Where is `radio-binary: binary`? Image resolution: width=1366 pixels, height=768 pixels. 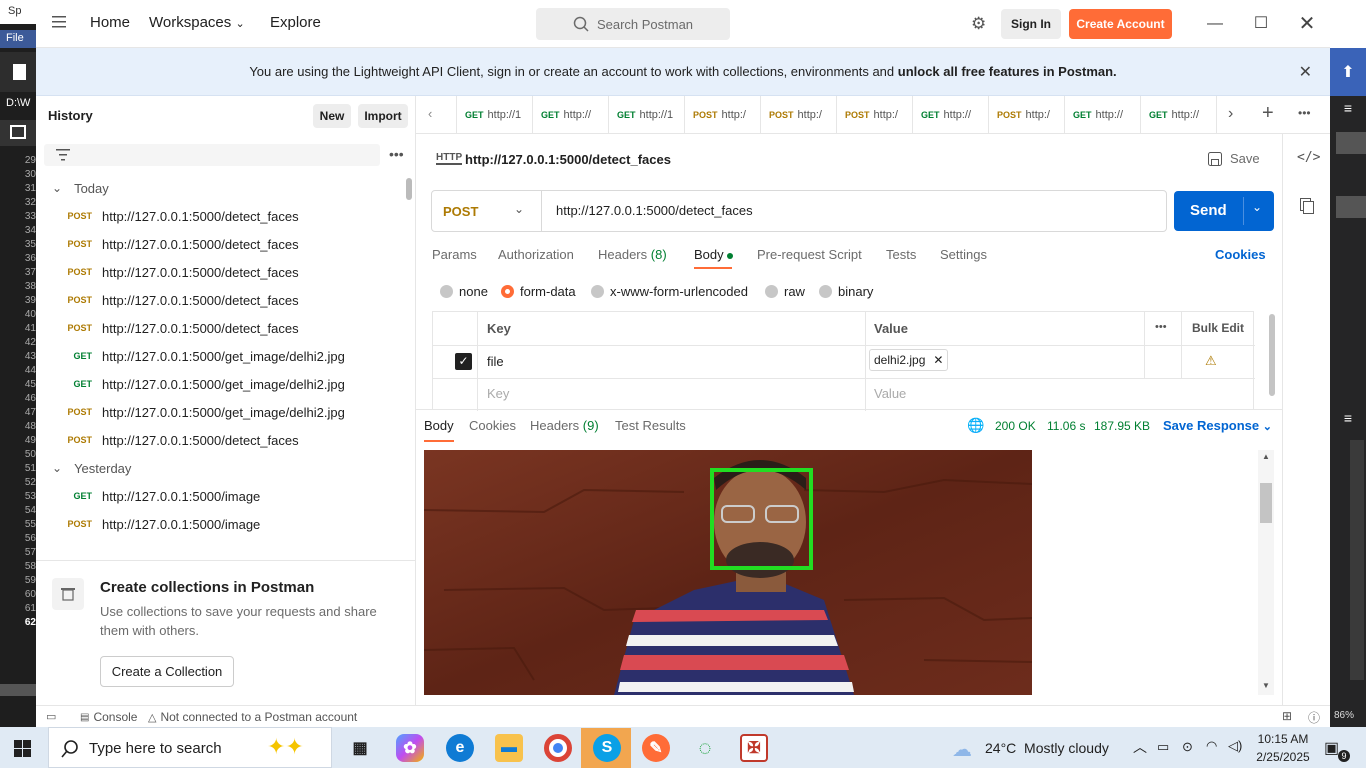 radio-binary: binary is located at coordinates (846, 291).